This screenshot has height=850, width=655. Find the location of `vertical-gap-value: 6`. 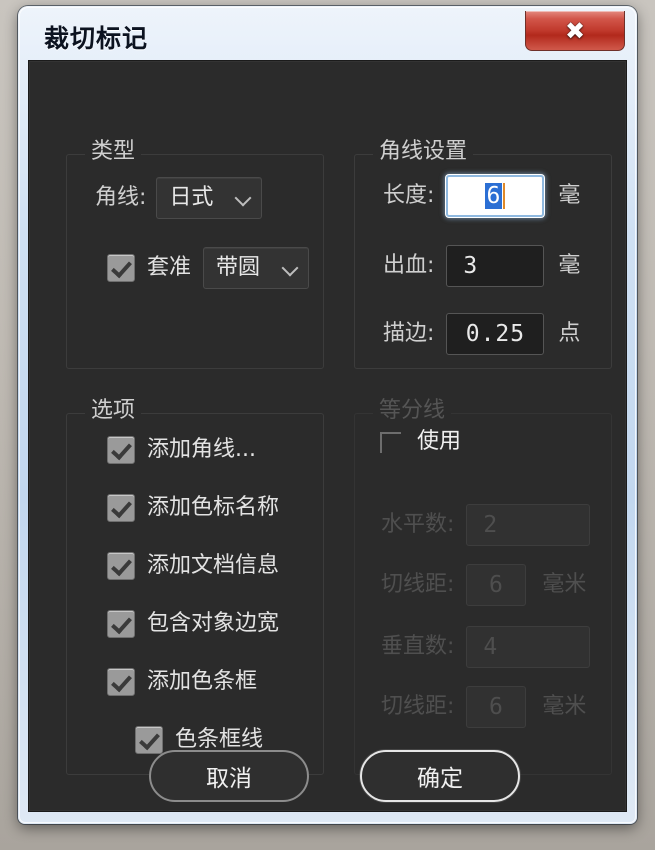

vertical-gap-value: 6 is located at coordinates (496, 707).